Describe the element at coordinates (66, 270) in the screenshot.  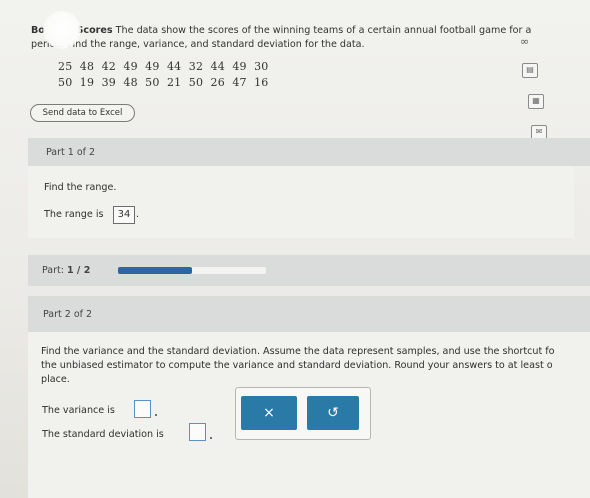
I see `progress-label: Part: 1 / 2` at that location.